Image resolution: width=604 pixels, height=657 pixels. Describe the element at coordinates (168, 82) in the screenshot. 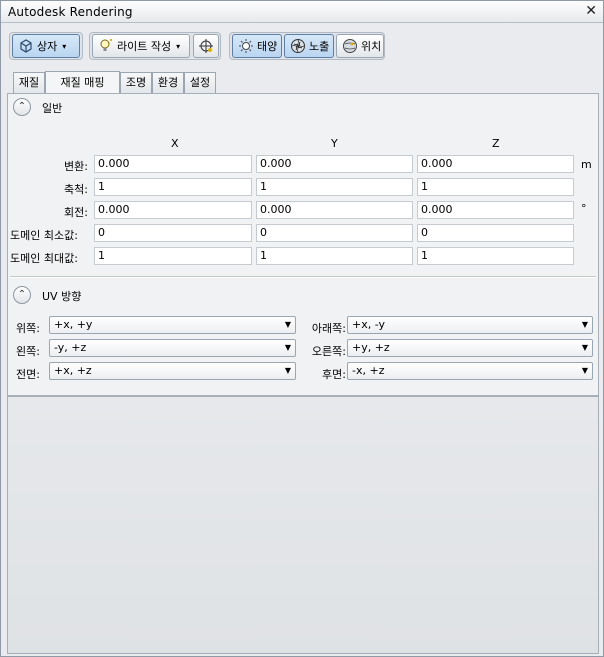

I see `tab-environment: 환경` at that location.